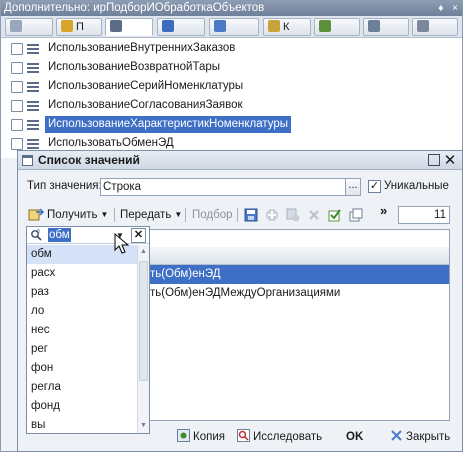 Image resolution: width=463 pixels, height=452 pixels. What do you see at coordinates (36, 235) in the screenshot?
I see `search-icon: 8` at bounding box center [36, 235].